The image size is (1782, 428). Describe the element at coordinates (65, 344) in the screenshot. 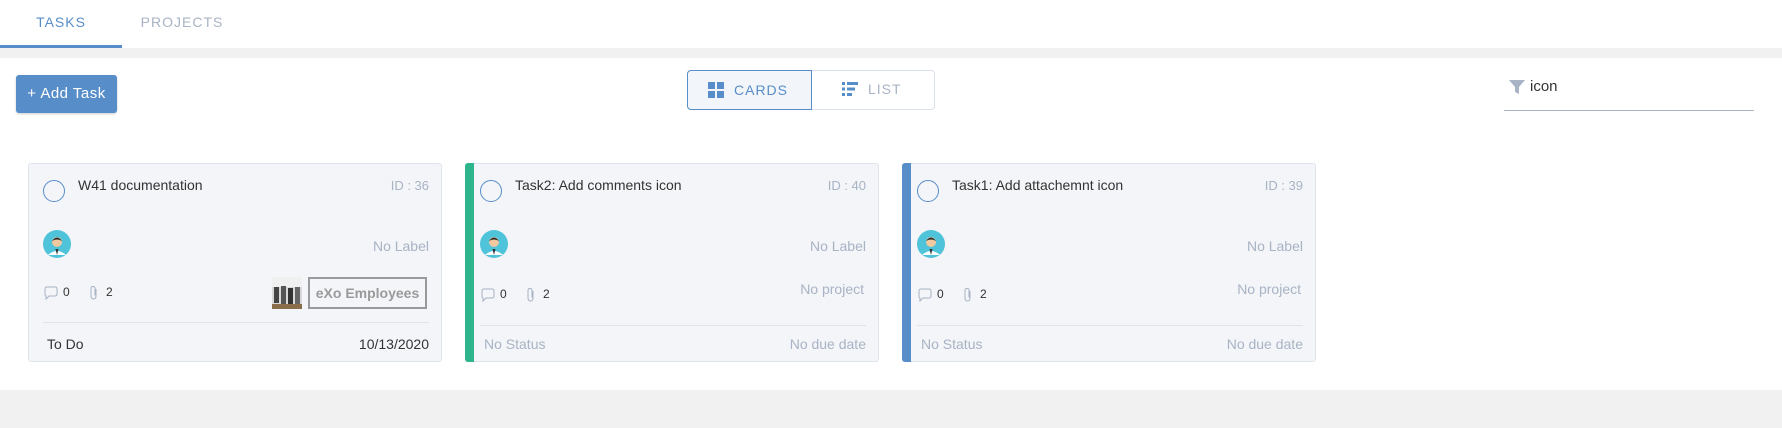

I see `task-status: To Do` at that location.